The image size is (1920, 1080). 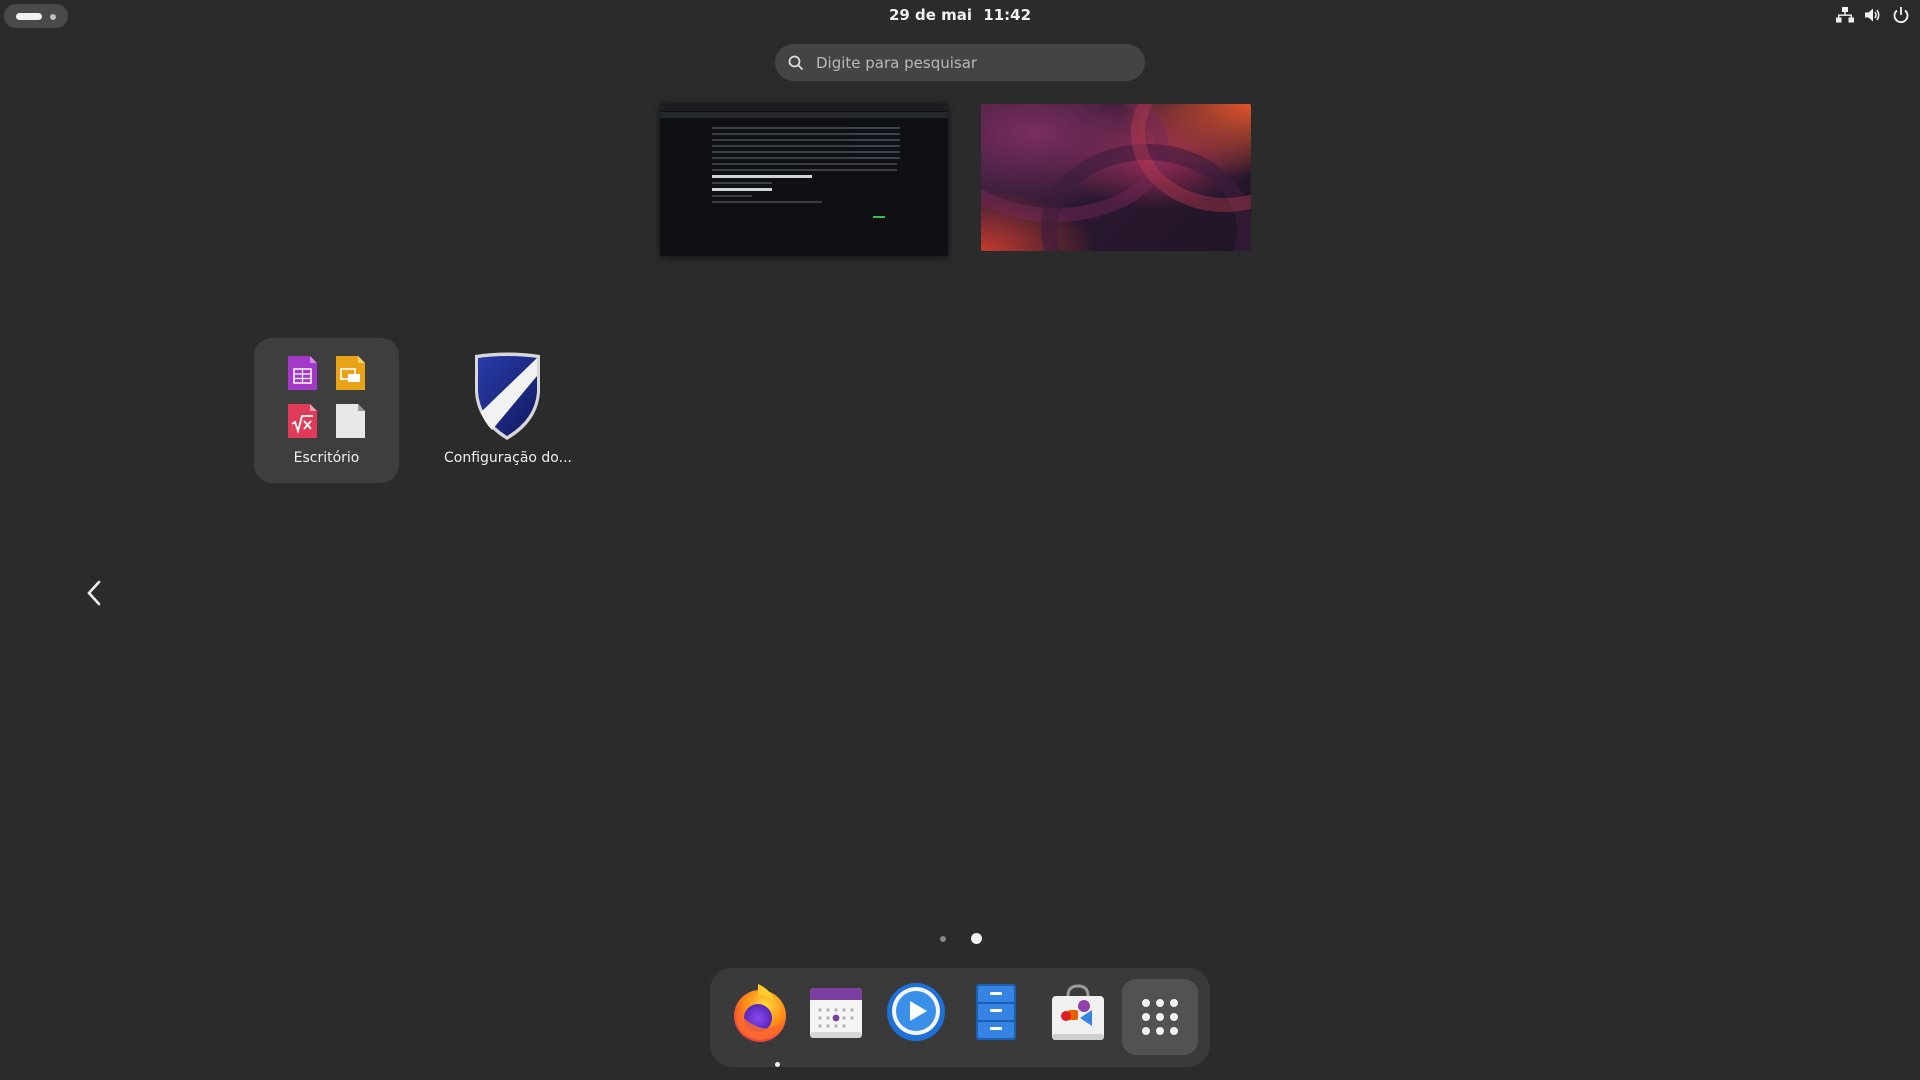 I want to click on dock-item-firefox, so click(x=760, y=1023).